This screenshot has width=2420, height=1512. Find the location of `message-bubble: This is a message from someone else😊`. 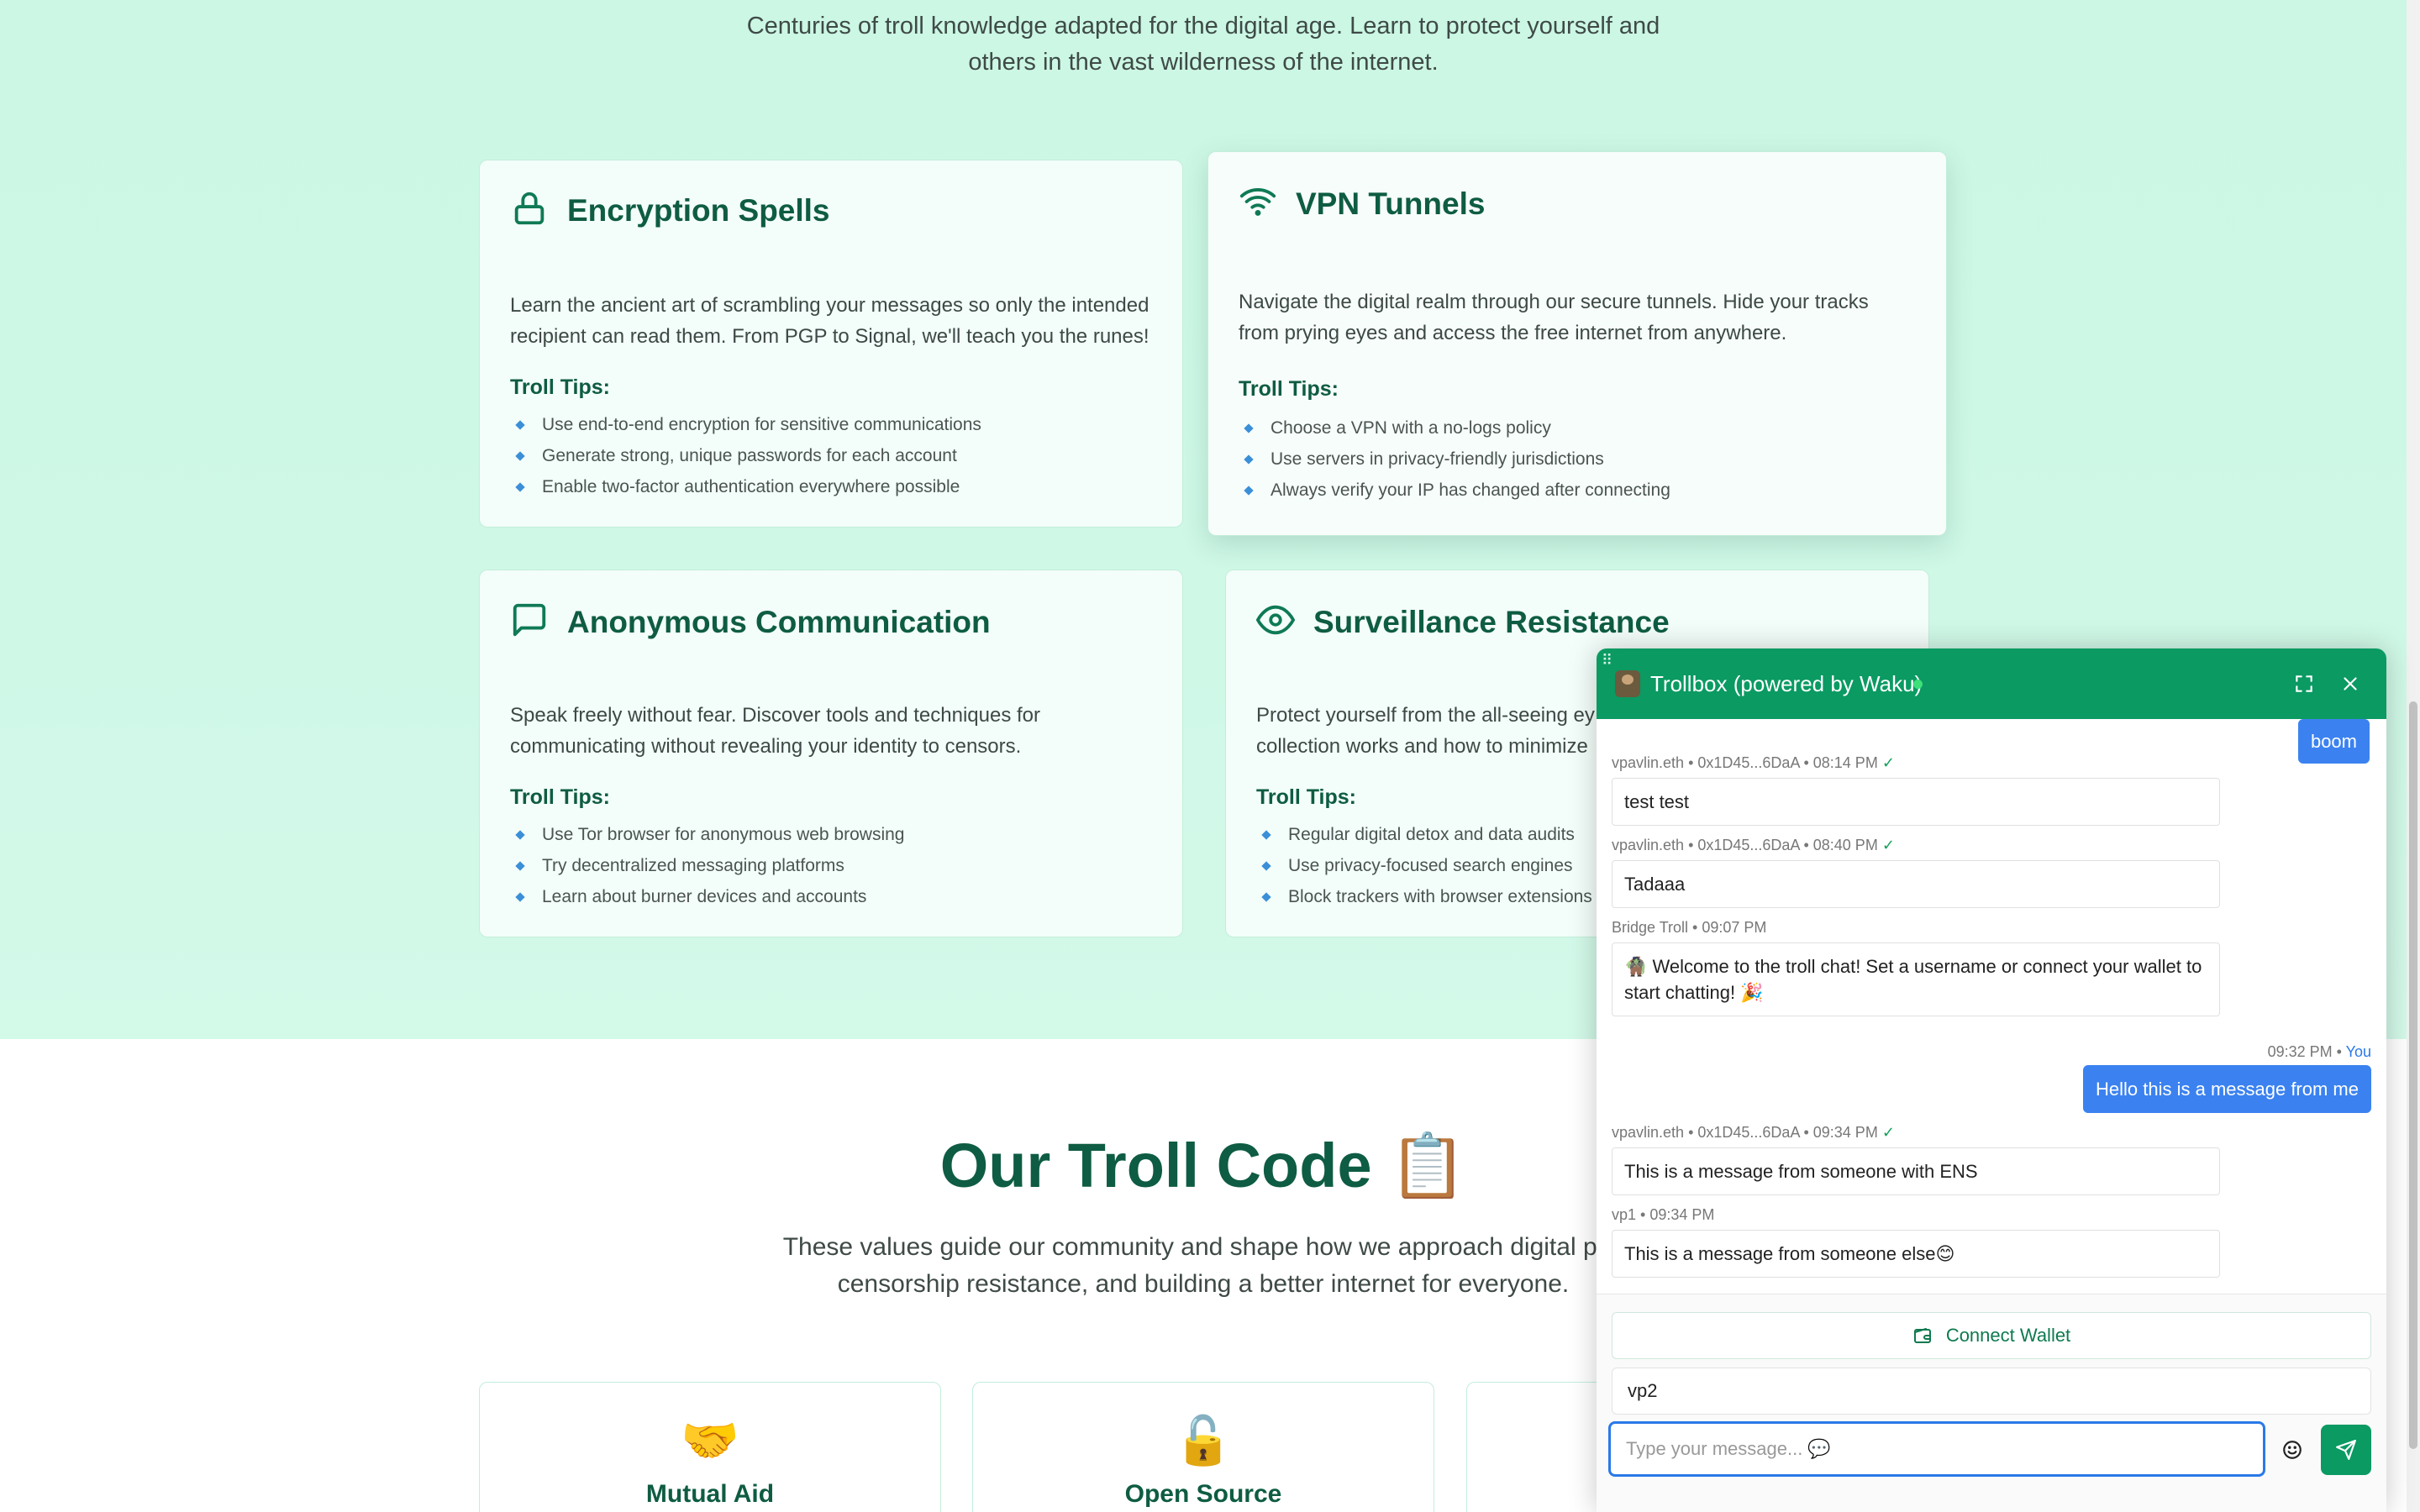

message-bubble: This is a message from someone else😊 is located at coordinates (1916, 1254).